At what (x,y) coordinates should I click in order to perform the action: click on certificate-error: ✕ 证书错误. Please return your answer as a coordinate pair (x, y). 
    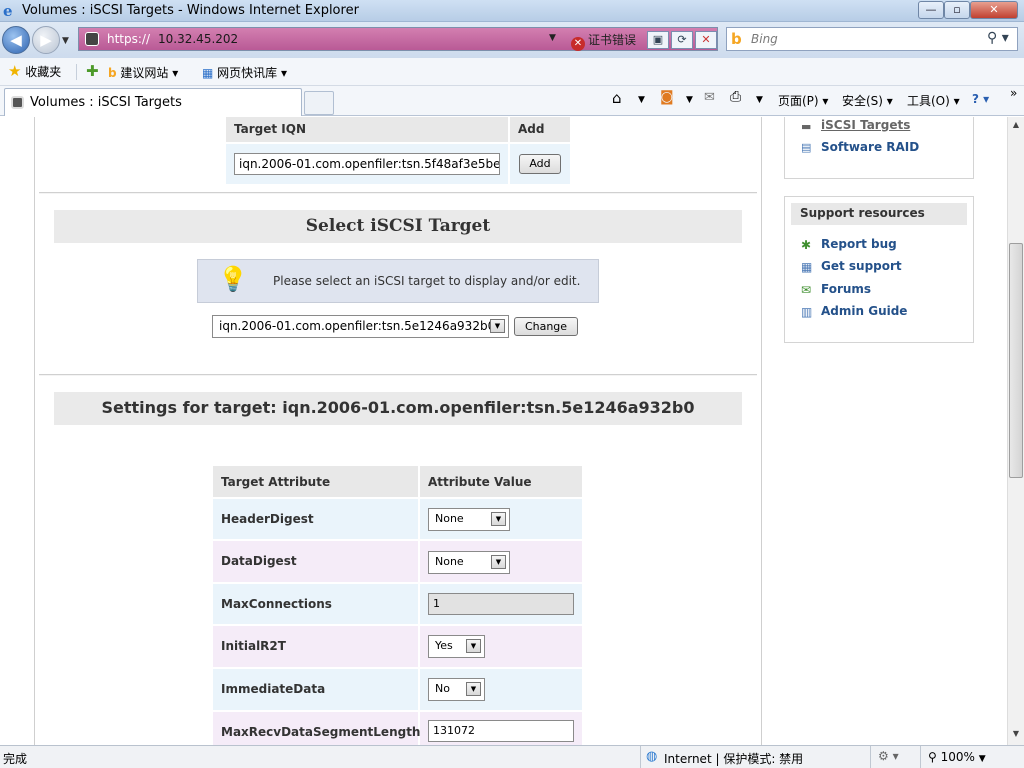
    Looking at the image, I should click on (603, 41).